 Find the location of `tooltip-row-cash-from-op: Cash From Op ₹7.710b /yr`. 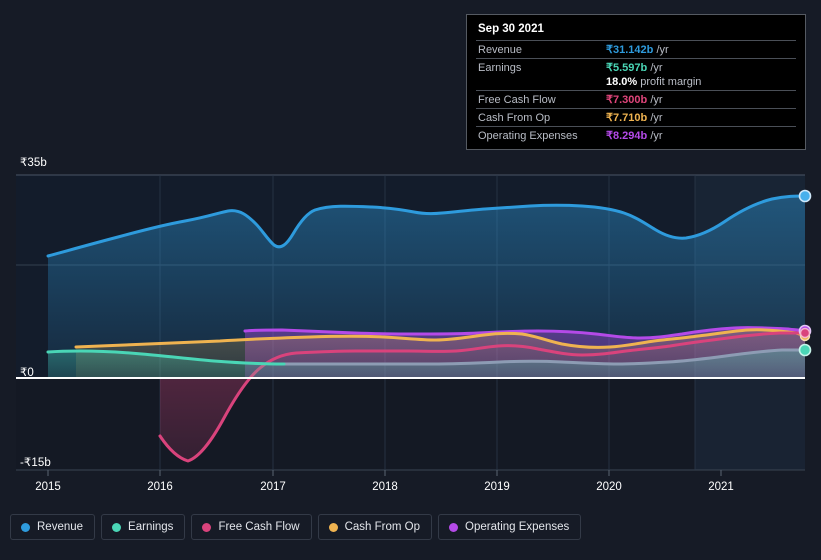

tooltip-row-cash-from-op: Cash From Op ₹7.710b /yr is located at coordinates (636, 117).